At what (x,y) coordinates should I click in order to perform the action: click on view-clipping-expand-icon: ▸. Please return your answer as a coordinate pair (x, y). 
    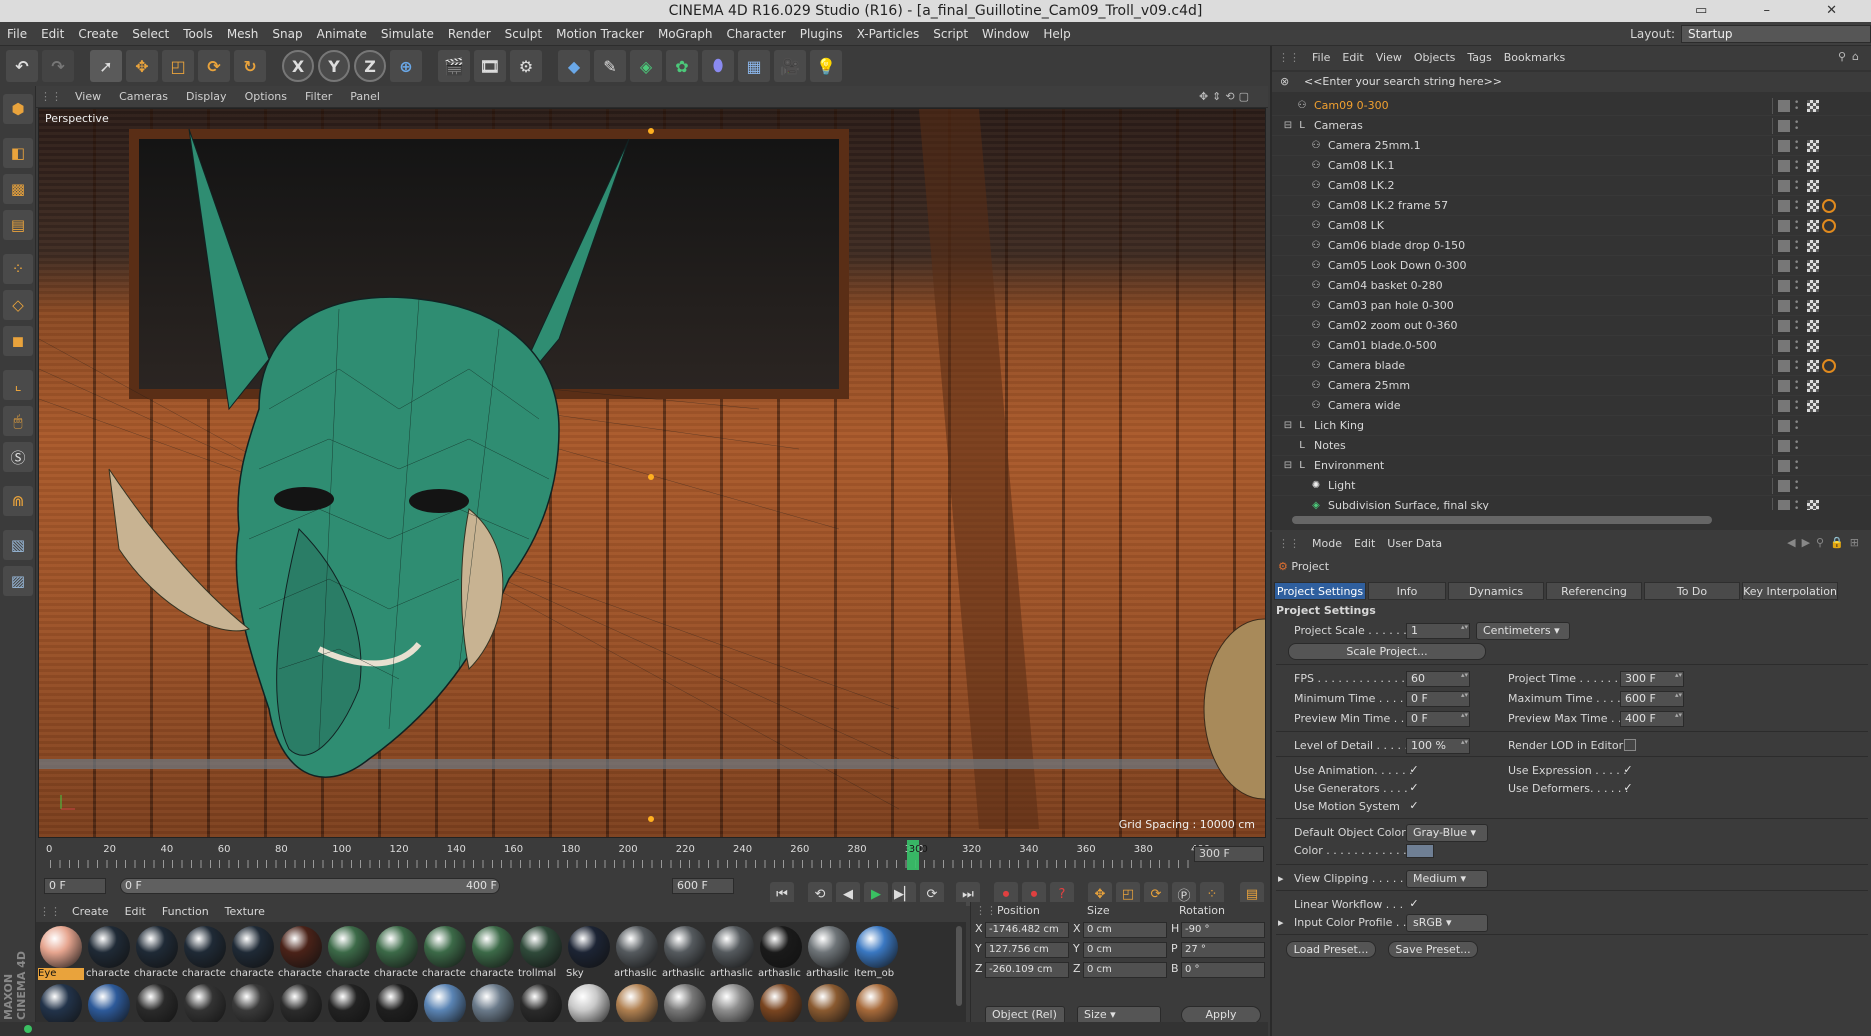
    Looking at the image, I should click on (1281, 878).